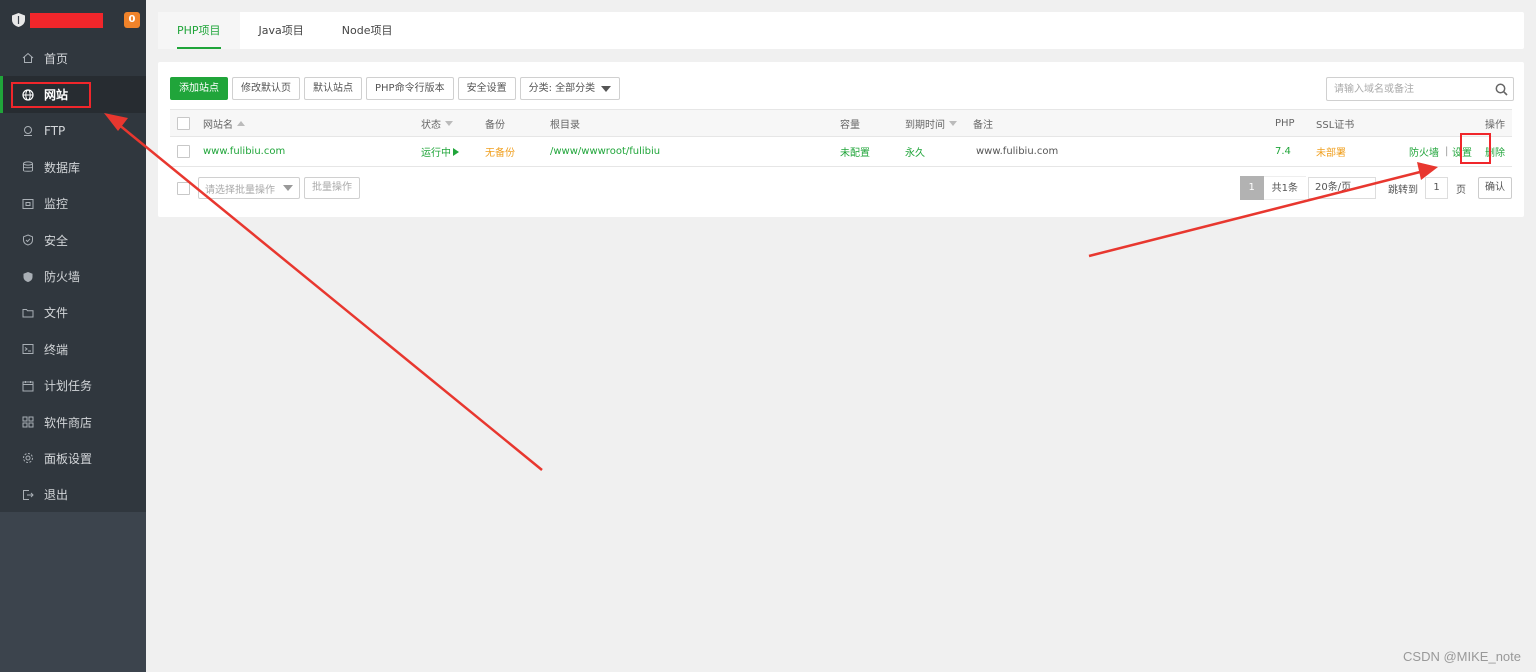 The width and height of the screenshot is (1536, 672). Describe the element at coordinates (1251, 188) in the screenshot. I see `pagination-current-page: 1` at that location.